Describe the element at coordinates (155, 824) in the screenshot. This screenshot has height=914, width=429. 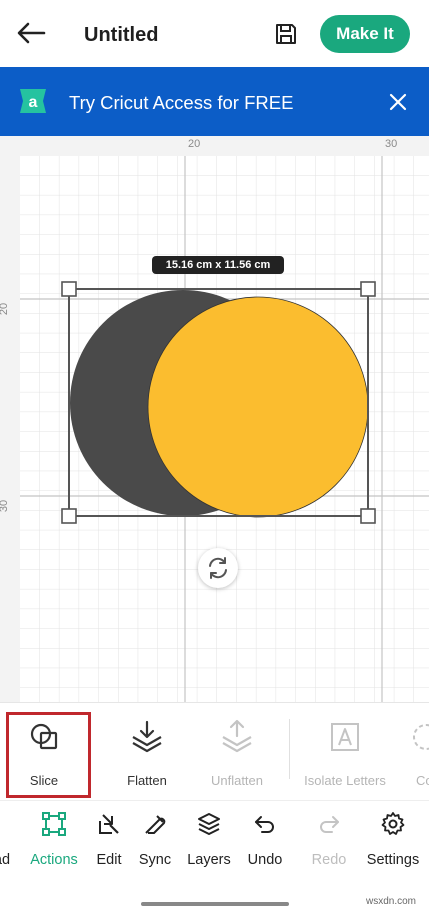
I see `sync-icon` at that location.